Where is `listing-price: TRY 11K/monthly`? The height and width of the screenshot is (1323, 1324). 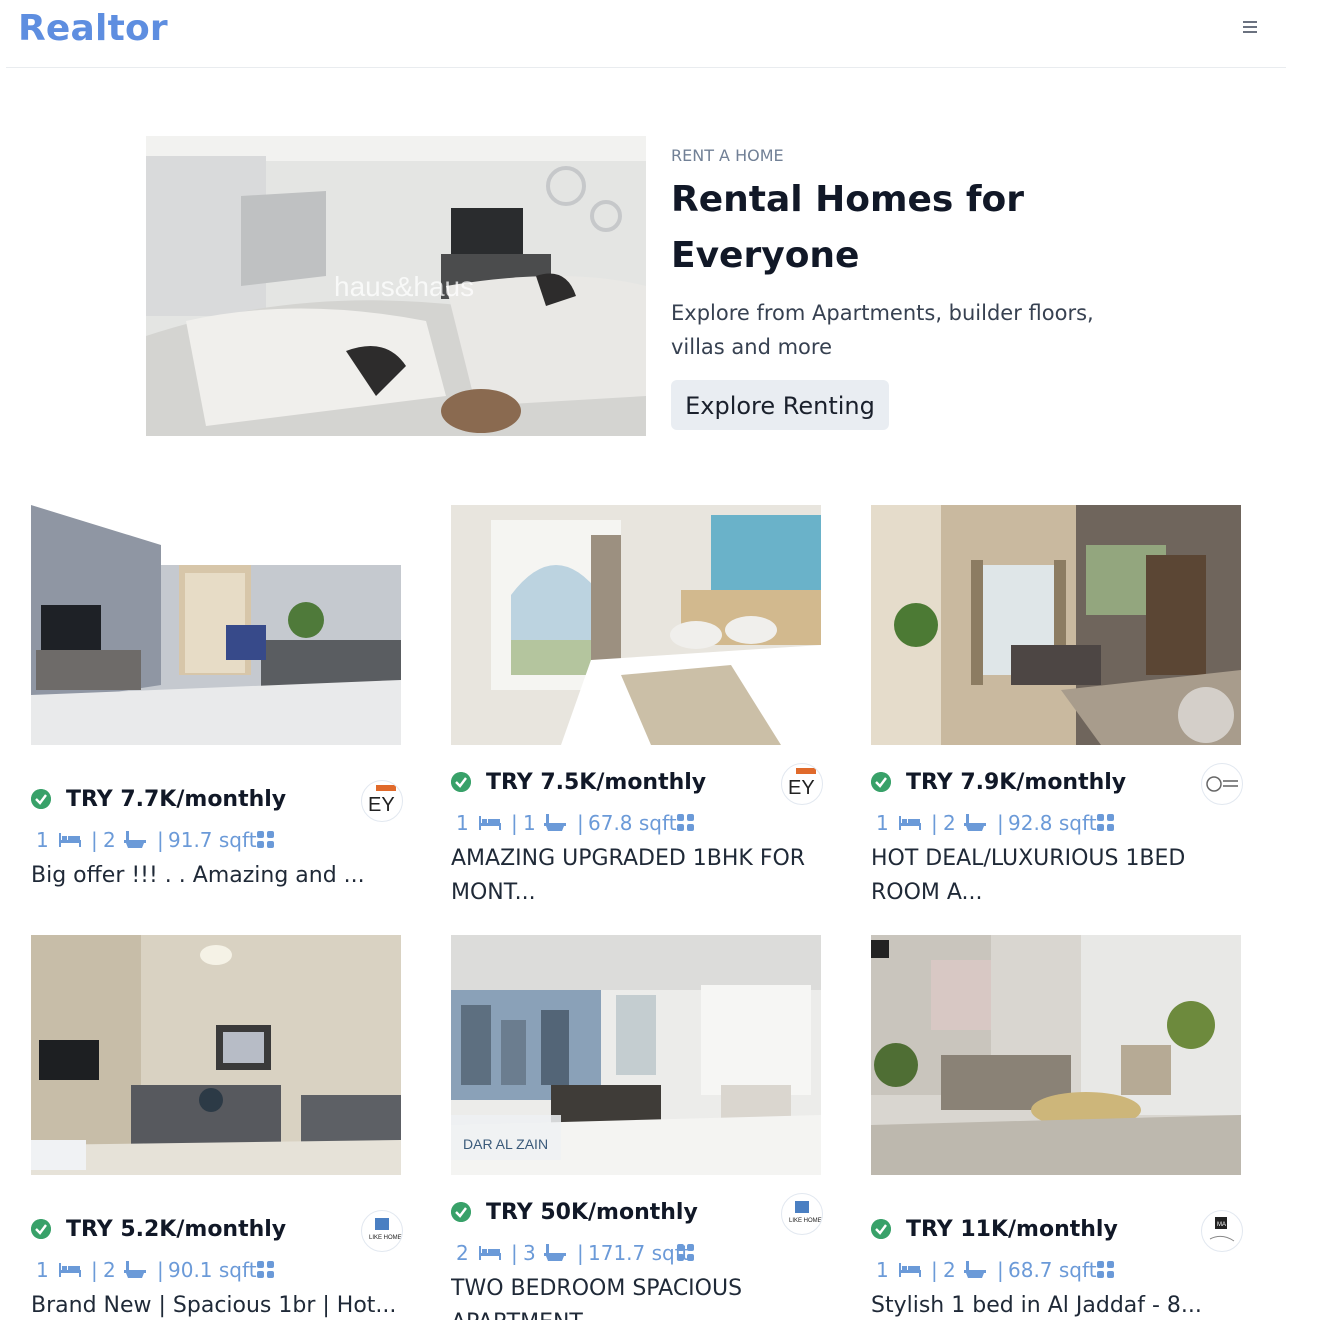
listing-price: TRY 11K/monthly is located at coordinates (1012, 1229).